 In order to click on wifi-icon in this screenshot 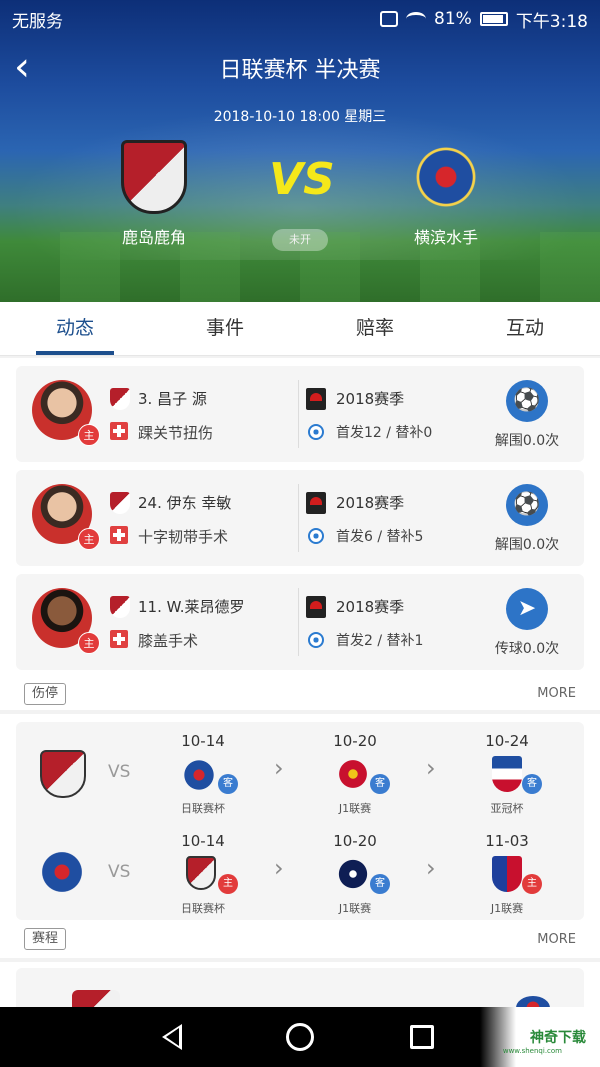, I will do `click(416, 19)`.